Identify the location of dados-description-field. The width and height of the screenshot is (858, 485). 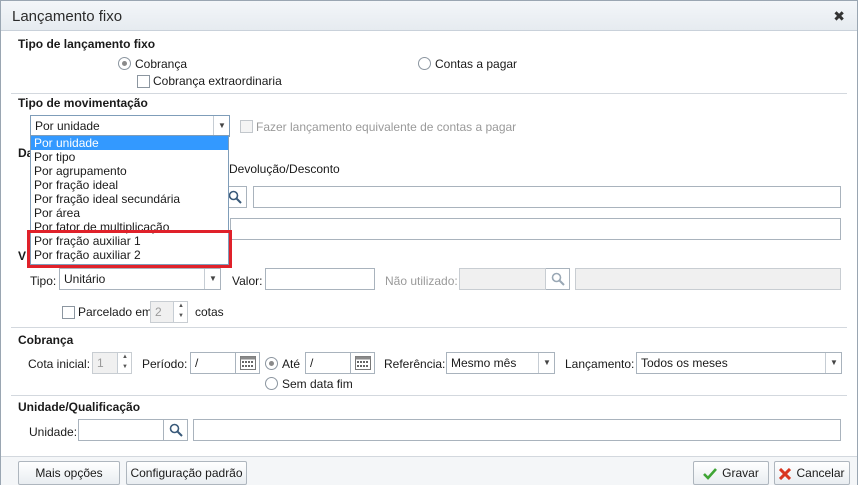
(547, 197).